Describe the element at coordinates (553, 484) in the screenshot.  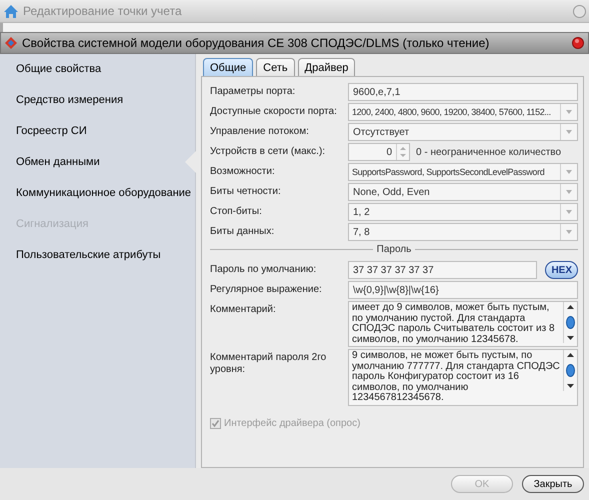
I see `dialog-button: Закрыть` at that location.